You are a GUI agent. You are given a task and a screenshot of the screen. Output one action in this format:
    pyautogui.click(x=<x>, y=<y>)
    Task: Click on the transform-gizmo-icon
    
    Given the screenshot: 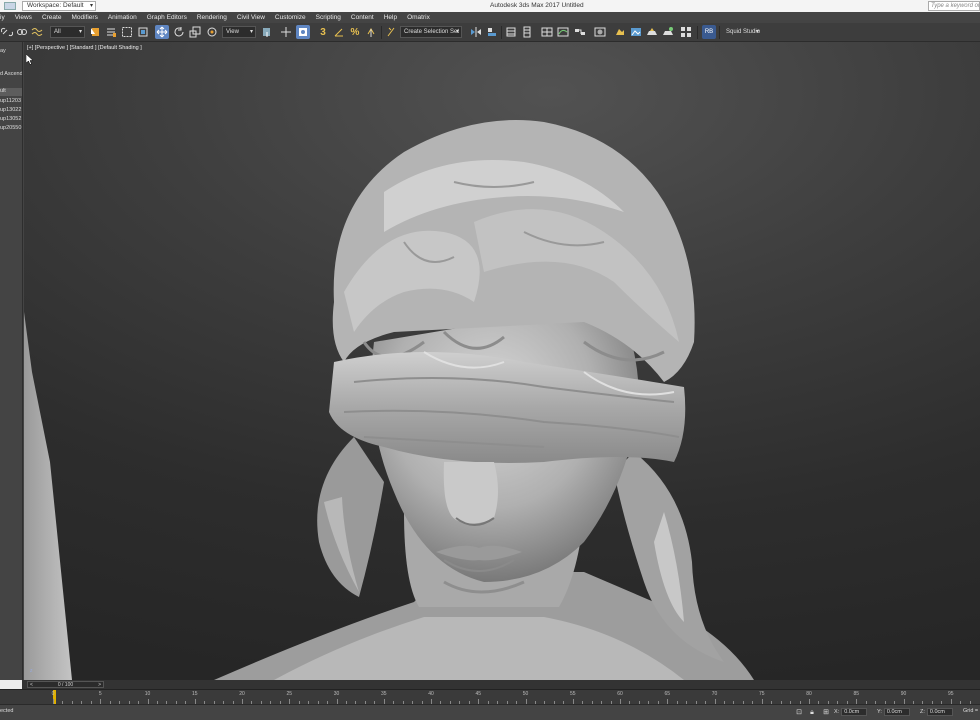 What is the action you would take?
    pyautogui.click(x=286, y=32)
    